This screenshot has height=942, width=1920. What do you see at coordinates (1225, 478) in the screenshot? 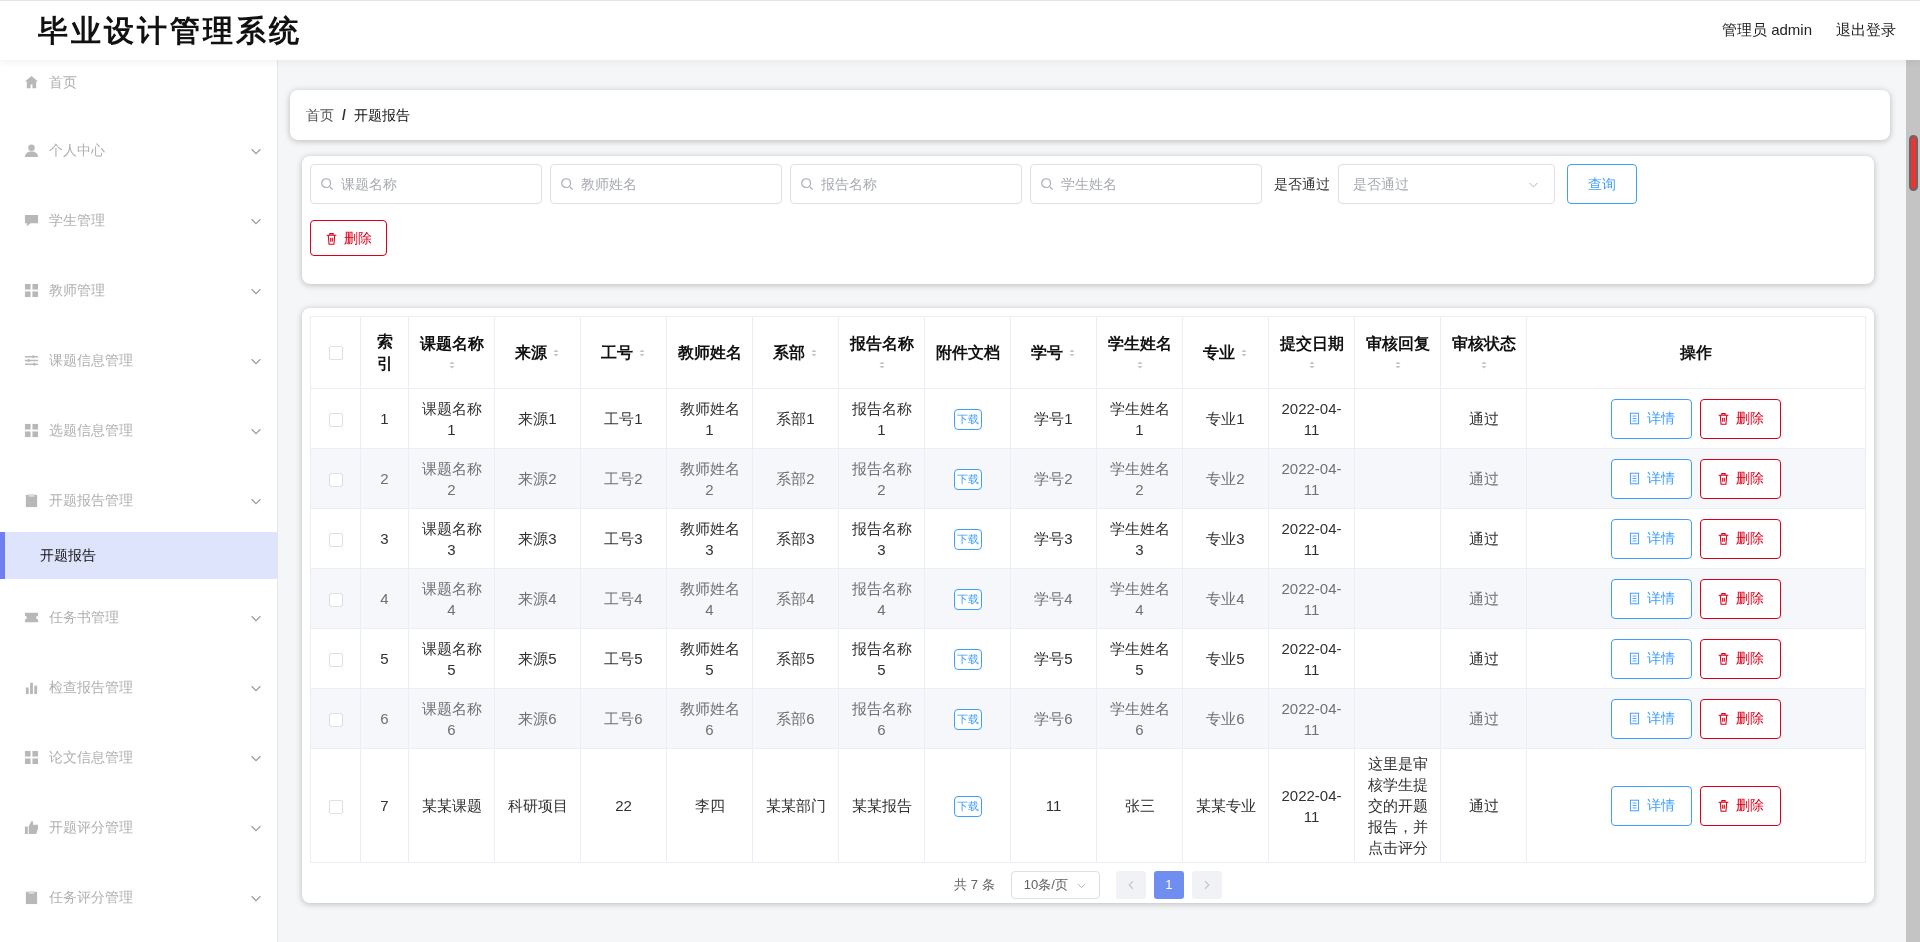
I see `table-cell: 专业2` at bounding box center [1225, 478].